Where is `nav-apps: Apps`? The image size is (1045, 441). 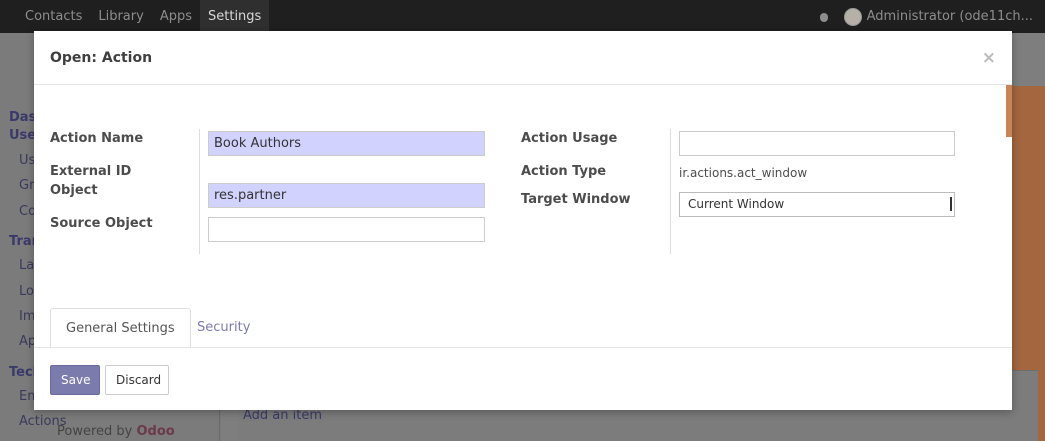 nav-apps: Apps is located at coordinates (176, 16).